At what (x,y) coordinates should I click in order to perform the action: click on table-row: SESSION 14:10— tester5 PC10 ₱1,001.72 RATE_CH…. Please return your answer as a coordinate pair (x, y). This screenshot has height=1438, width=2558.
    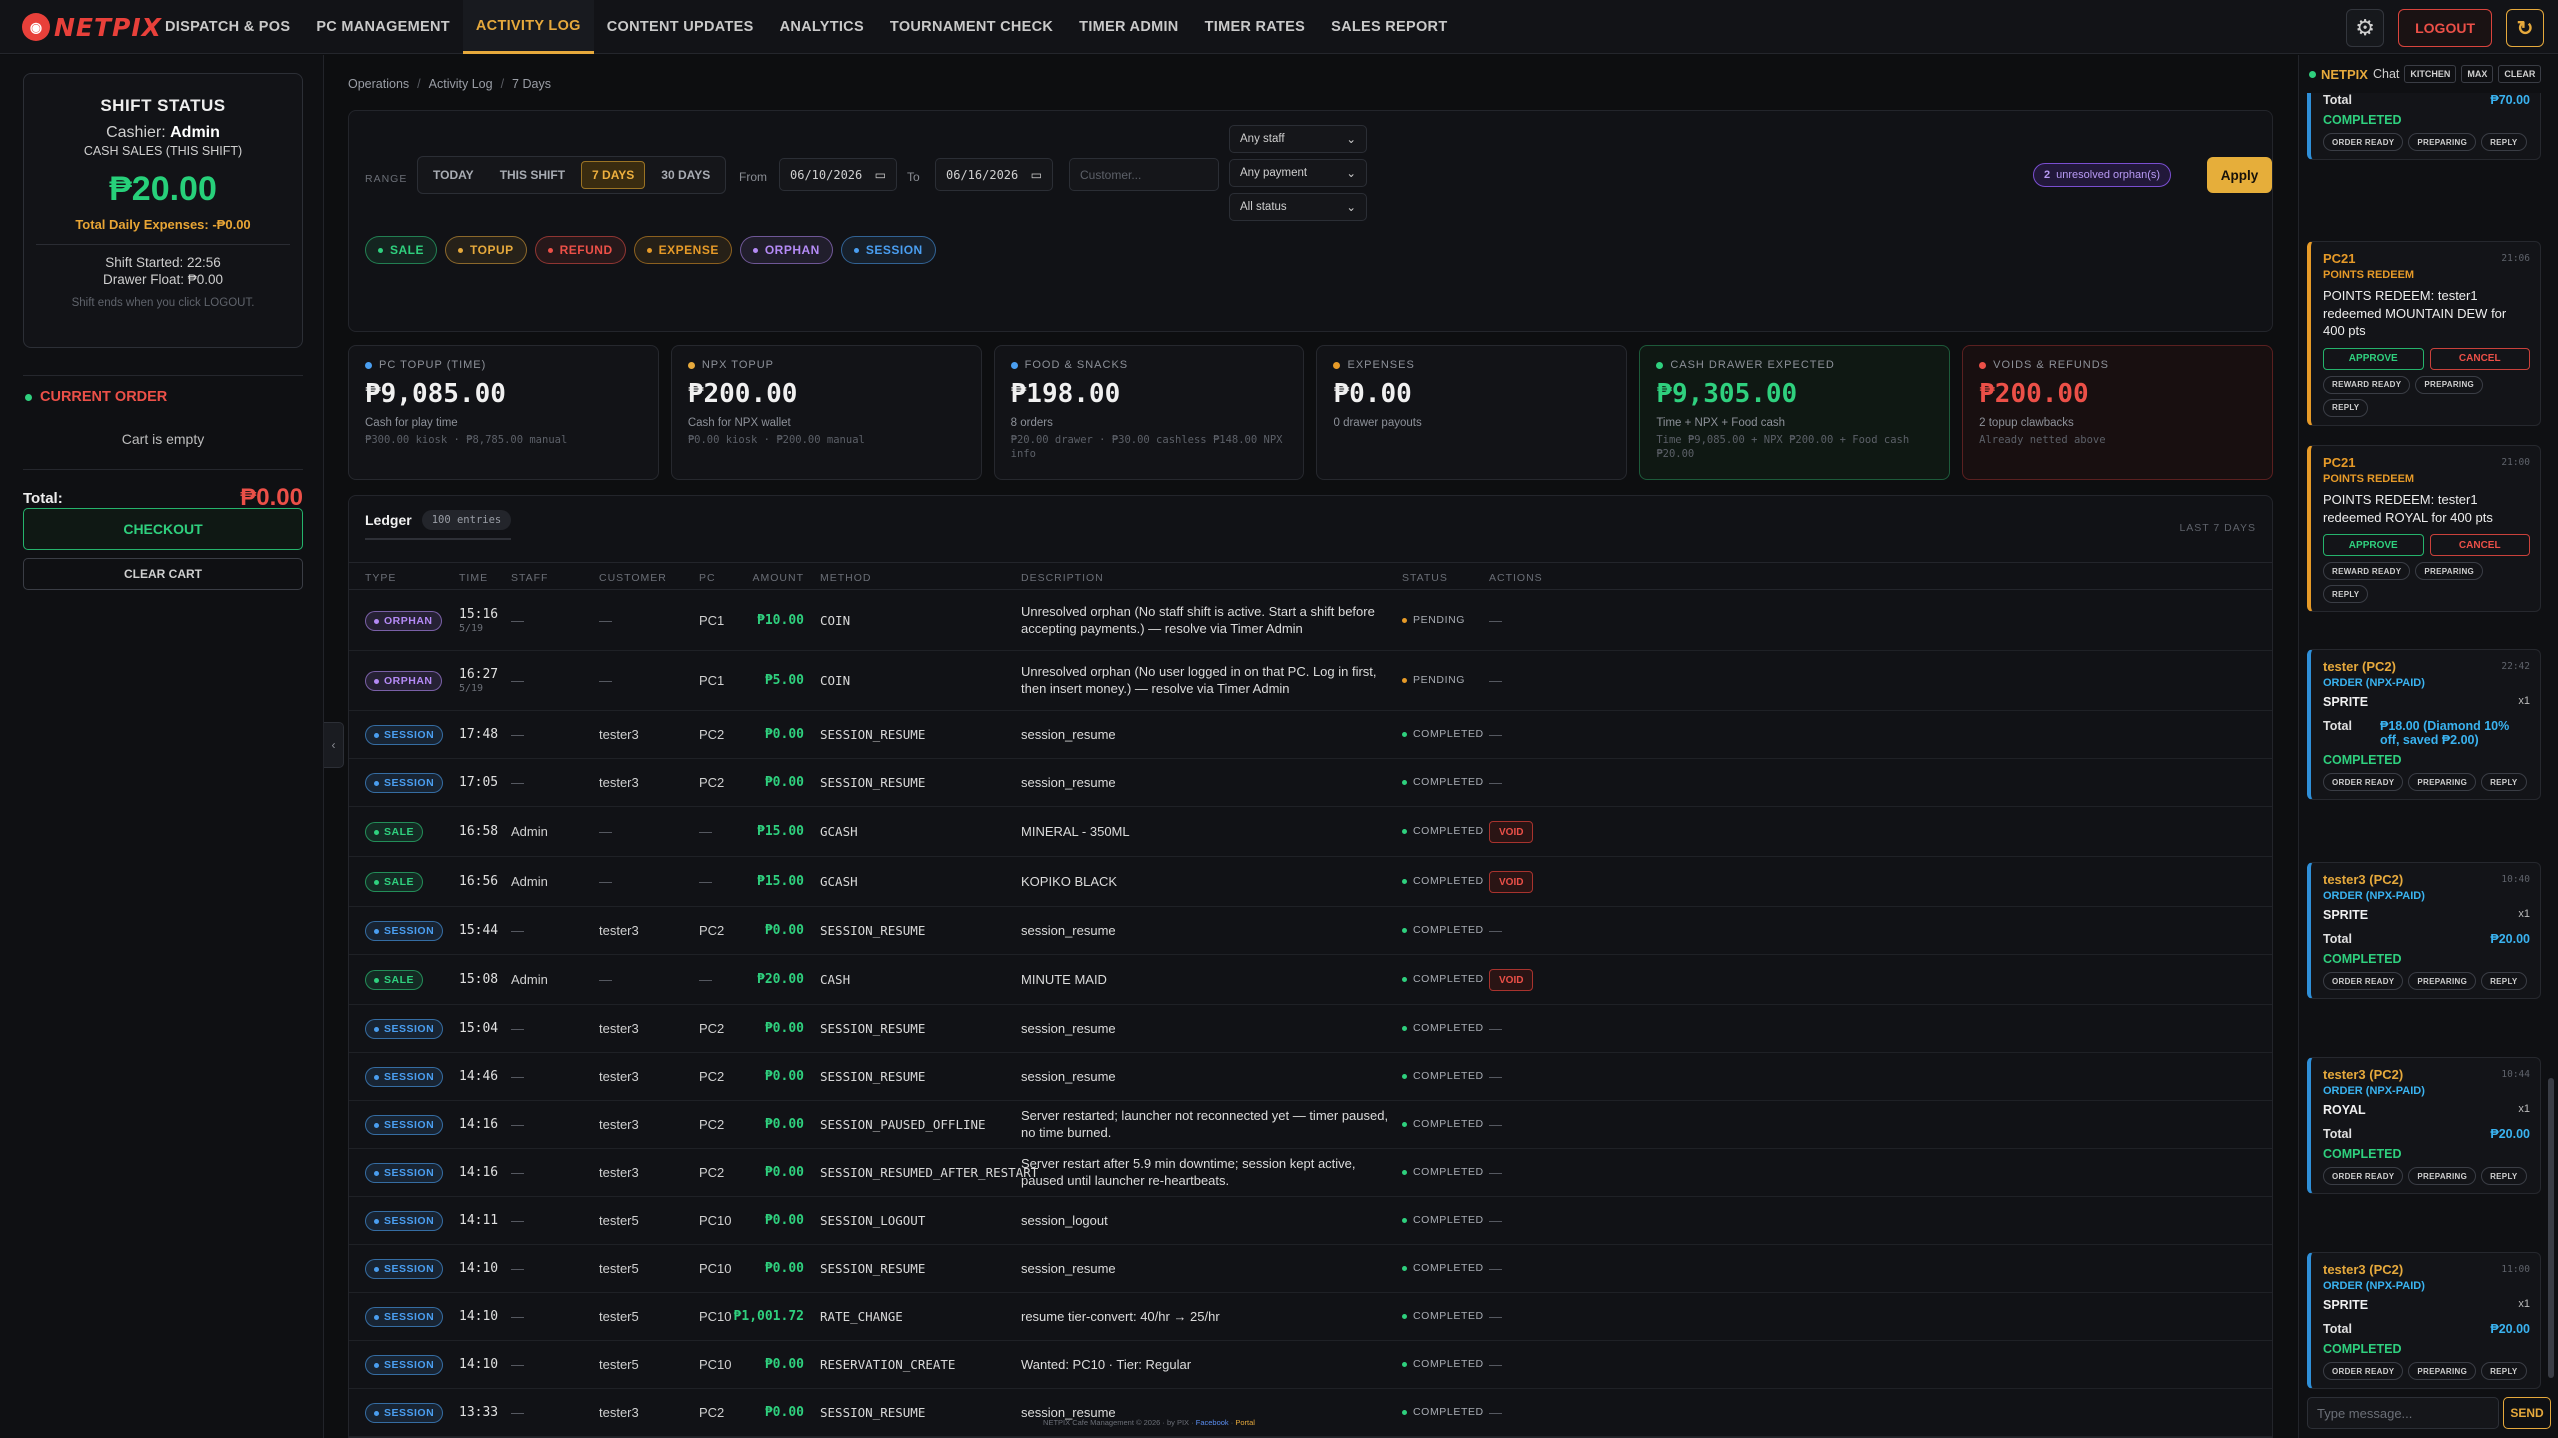
    Looking at the image, I should click on (1310, 1317).